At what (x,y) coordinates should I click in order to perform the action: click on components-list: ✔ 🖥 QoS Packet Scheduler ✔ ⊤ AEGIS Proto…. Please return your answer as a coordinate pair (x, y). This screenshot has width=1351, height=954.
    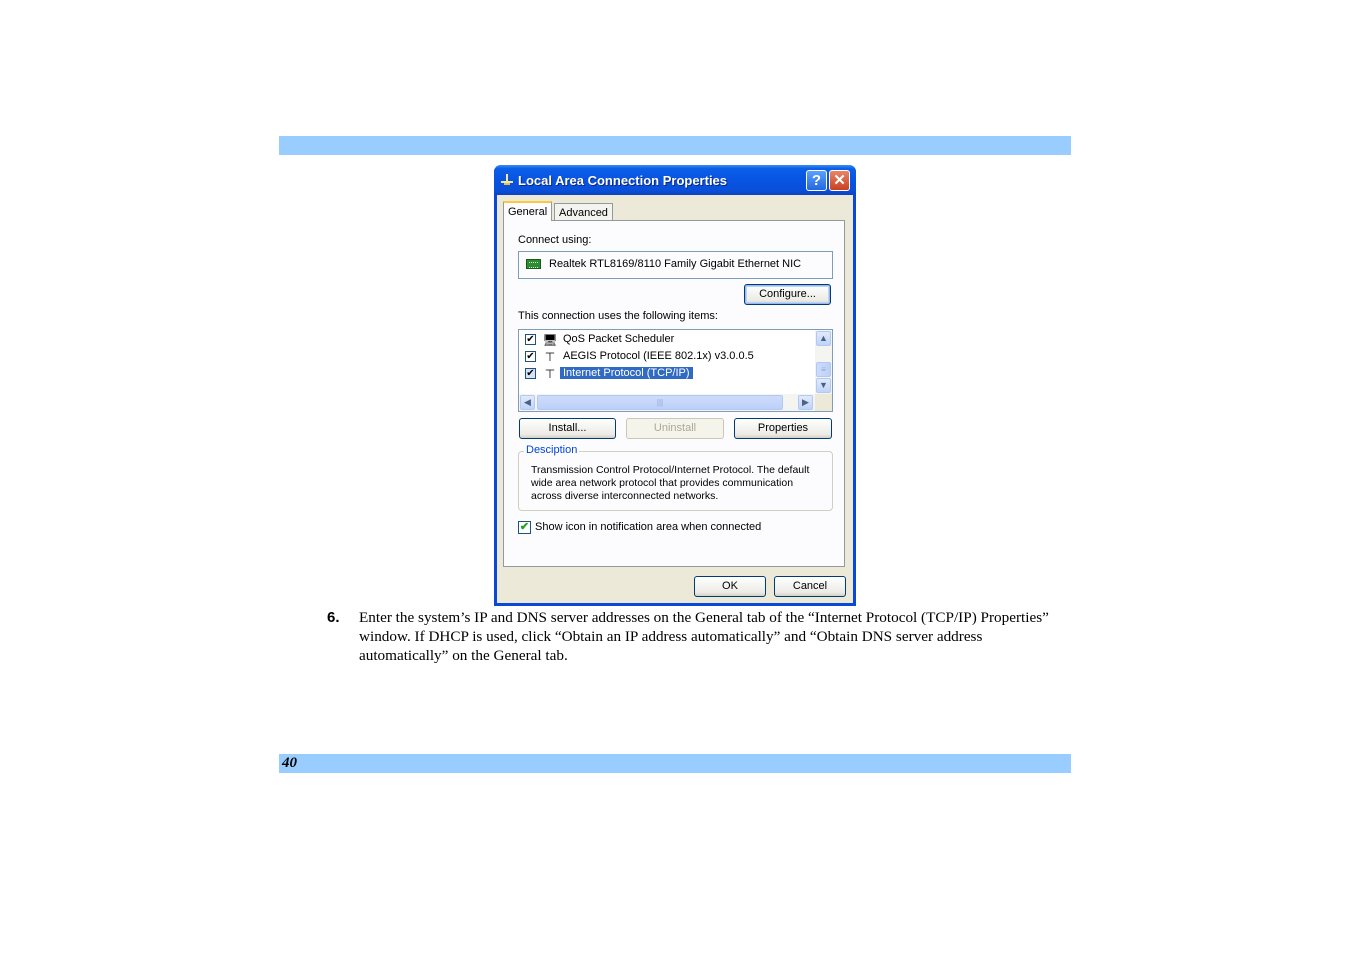
    Looking at the image, I should click on (675, 370).